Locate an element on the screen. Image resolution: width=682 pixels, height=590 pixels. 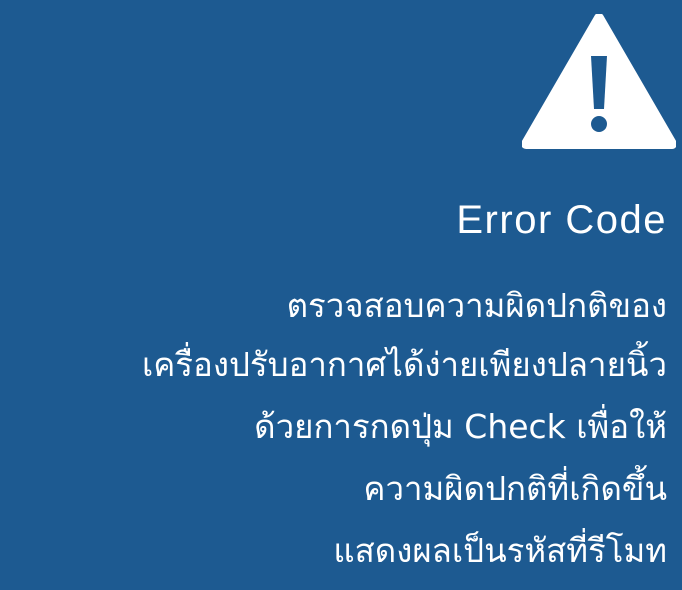
description-line: แสดงผลเป็นรหัสที่รีโมท is located at coordinates (500, 550).